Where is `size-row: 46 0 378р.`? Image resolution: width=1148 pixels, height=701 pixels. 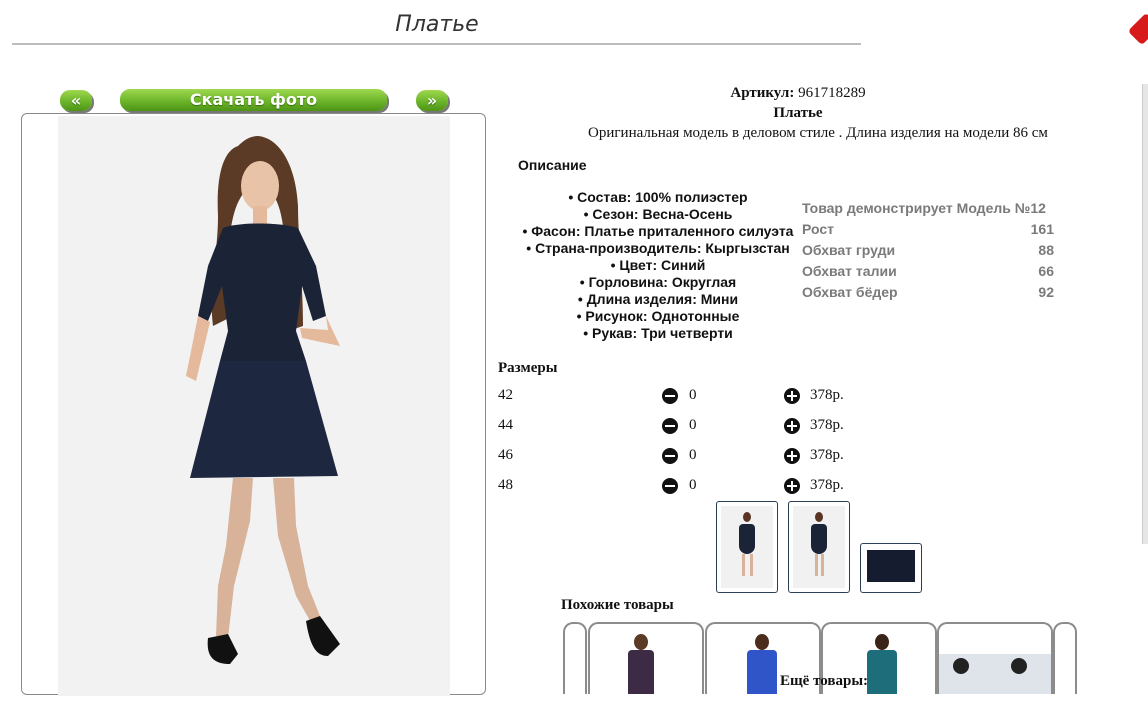
size-row: 46 0 378р. is located at coordinates (678, 462).